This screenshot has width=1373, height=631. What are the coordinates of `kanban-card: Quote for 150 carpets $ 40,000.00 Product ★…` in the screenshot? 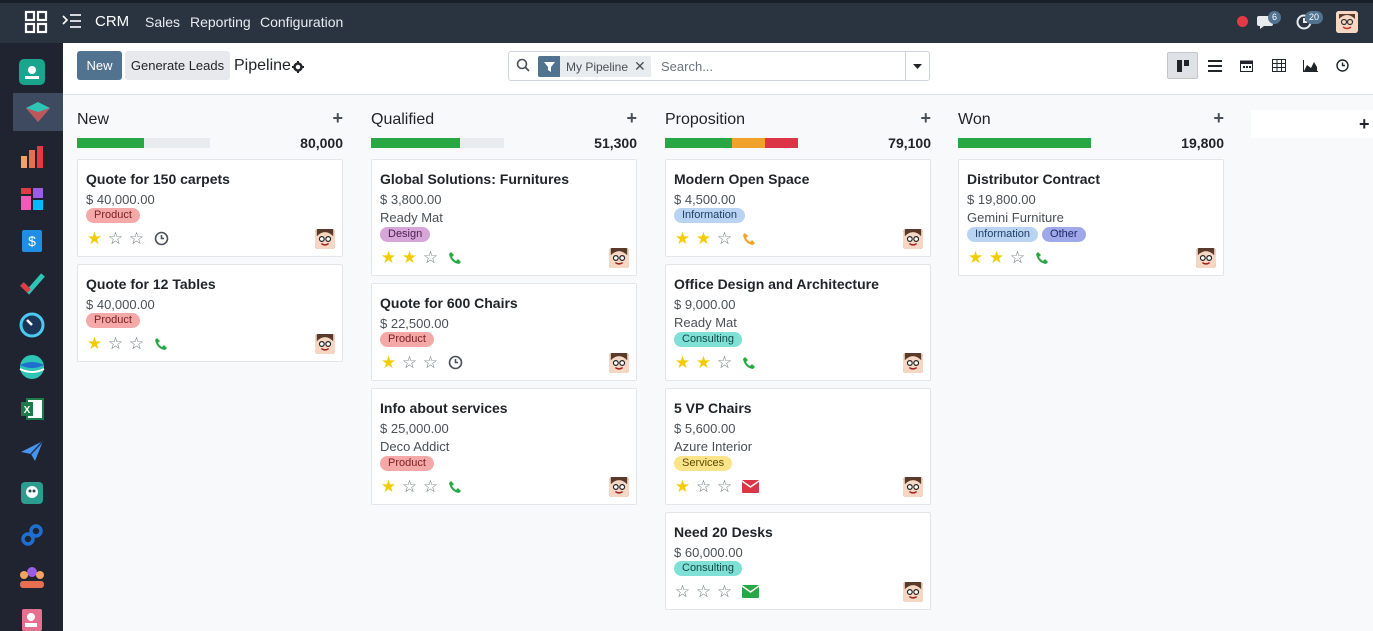 It's located at (210, 208).